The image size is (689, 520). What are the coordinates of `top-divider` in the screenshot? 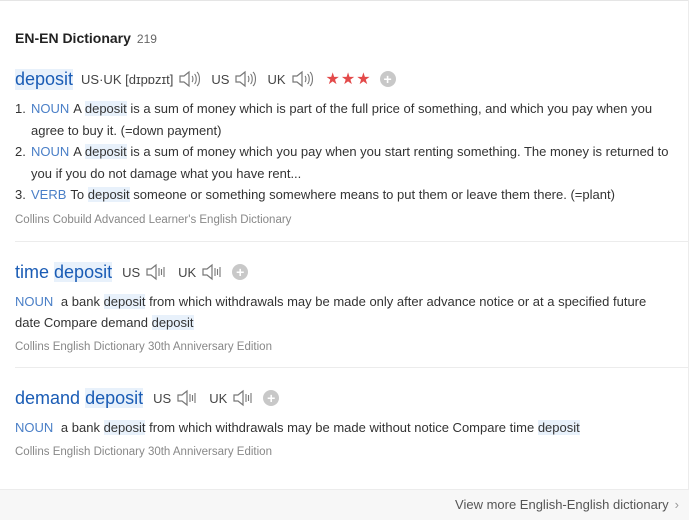 It's located at (344, 0).